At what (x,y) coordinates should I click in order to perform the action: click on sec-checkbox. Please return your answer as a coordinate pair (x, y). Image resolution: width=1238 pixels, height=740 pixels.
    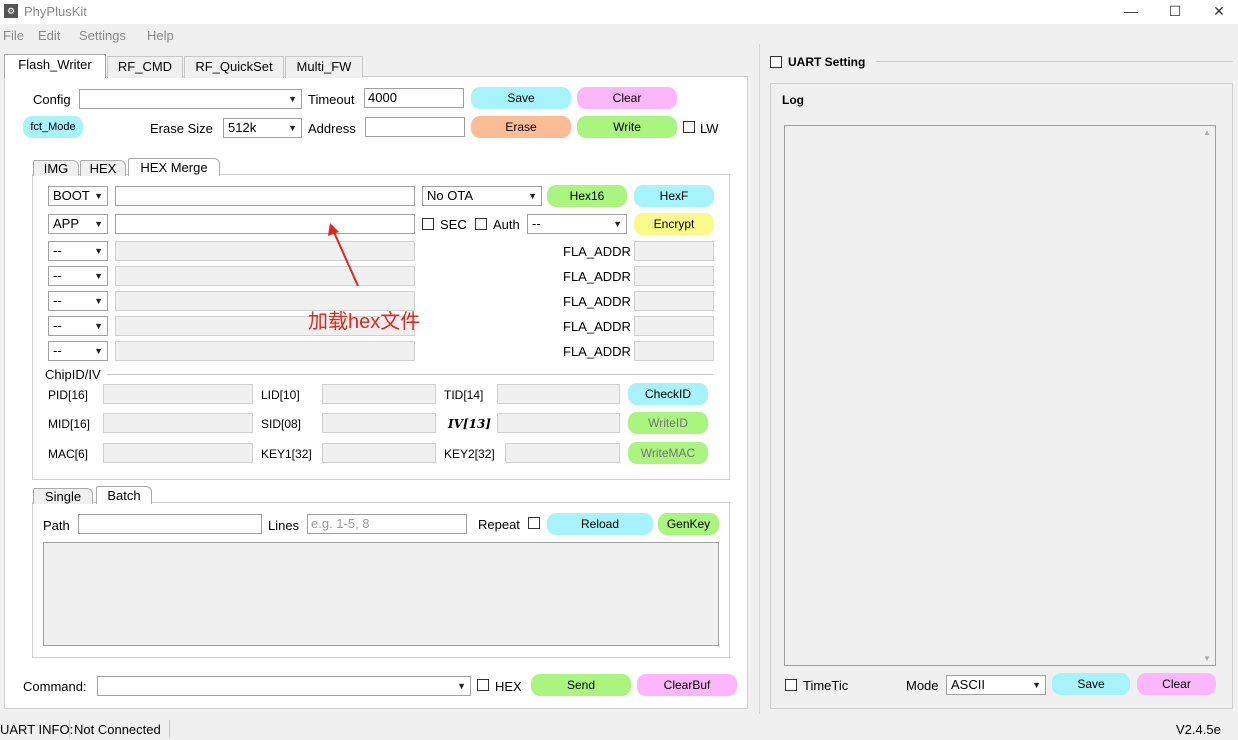
    Looking at the image, I should click on (428, 224).